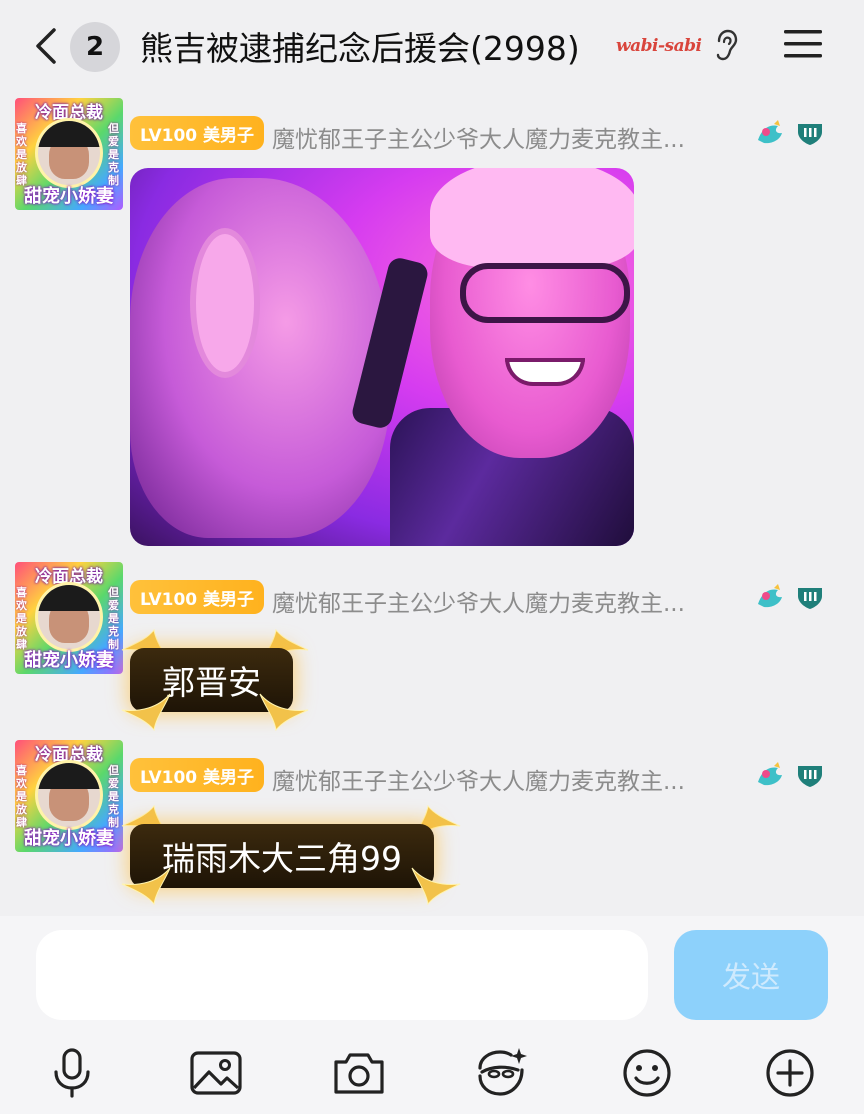 This screenshot has width=864, height=1114. I want to click on camera-icon, so click(359, 1073).